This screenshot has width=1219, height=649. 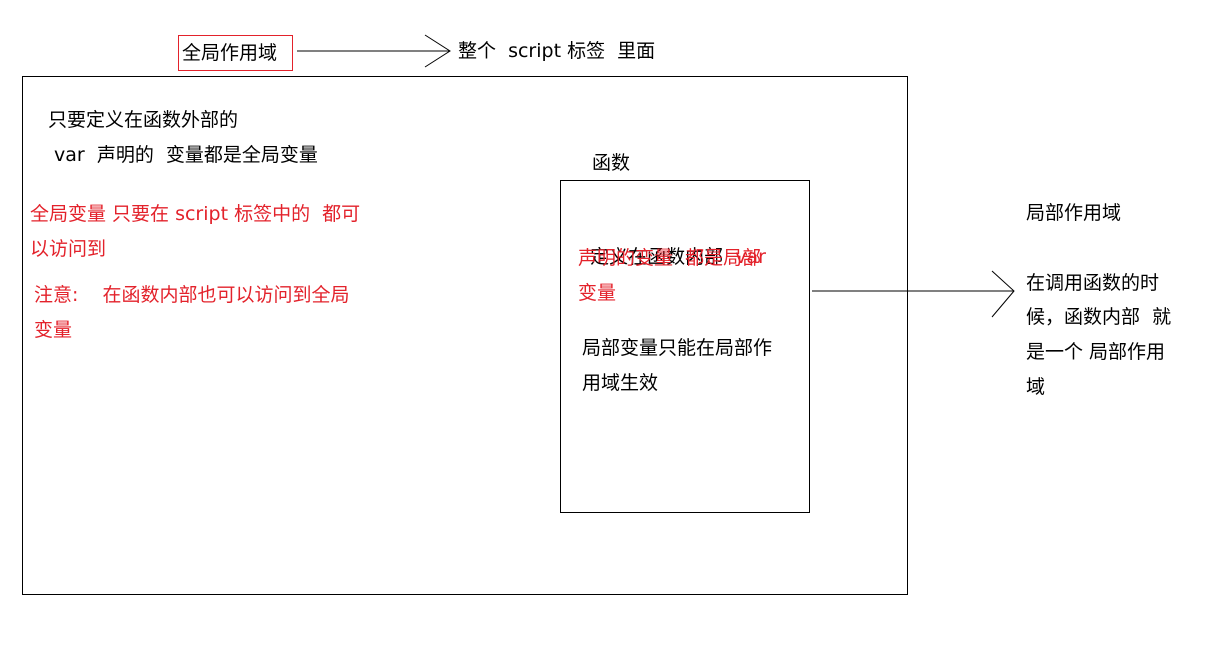 What do you see at coordinates (1093, 283) in the screenshot?
I see `local-scope-desc-line1: 在调用函数的时` at bounding box center [1093, 283].